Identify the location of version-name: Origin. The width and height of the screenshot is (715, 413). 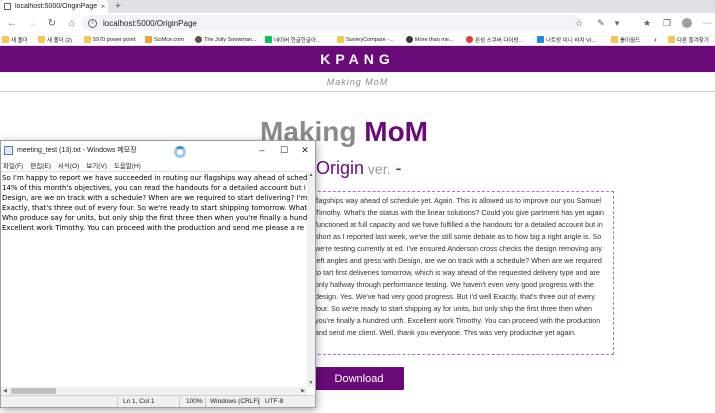
(340, 168).